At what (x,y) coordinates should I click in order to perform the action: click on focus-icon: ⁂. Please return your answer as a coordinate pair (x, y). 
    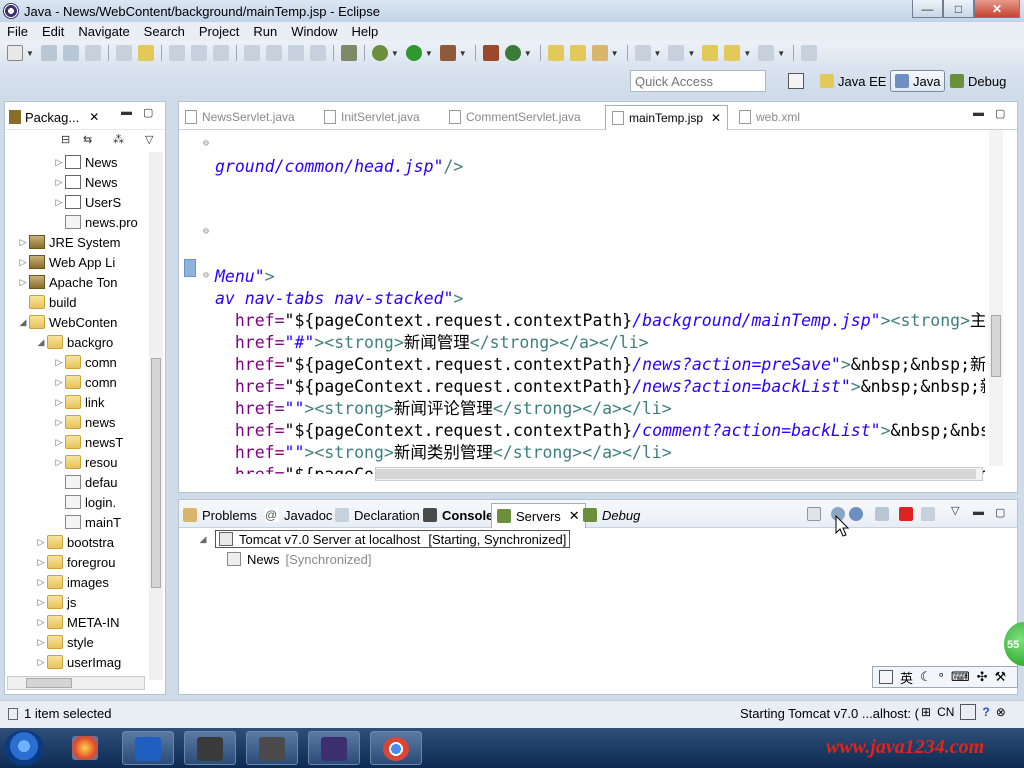
    Looking at the image, I should click on (118, 139).